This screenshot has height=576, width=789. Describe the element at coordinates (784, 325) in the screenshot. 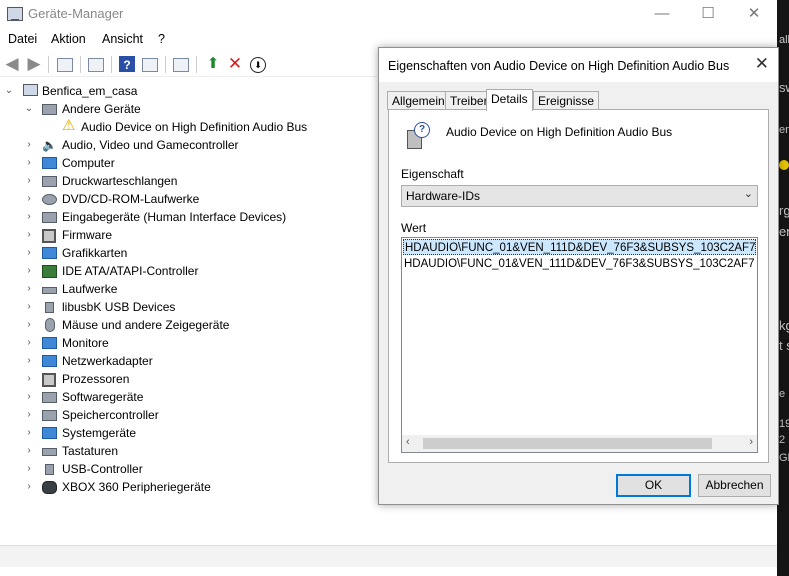

I see `bg-text: kg` at that location.